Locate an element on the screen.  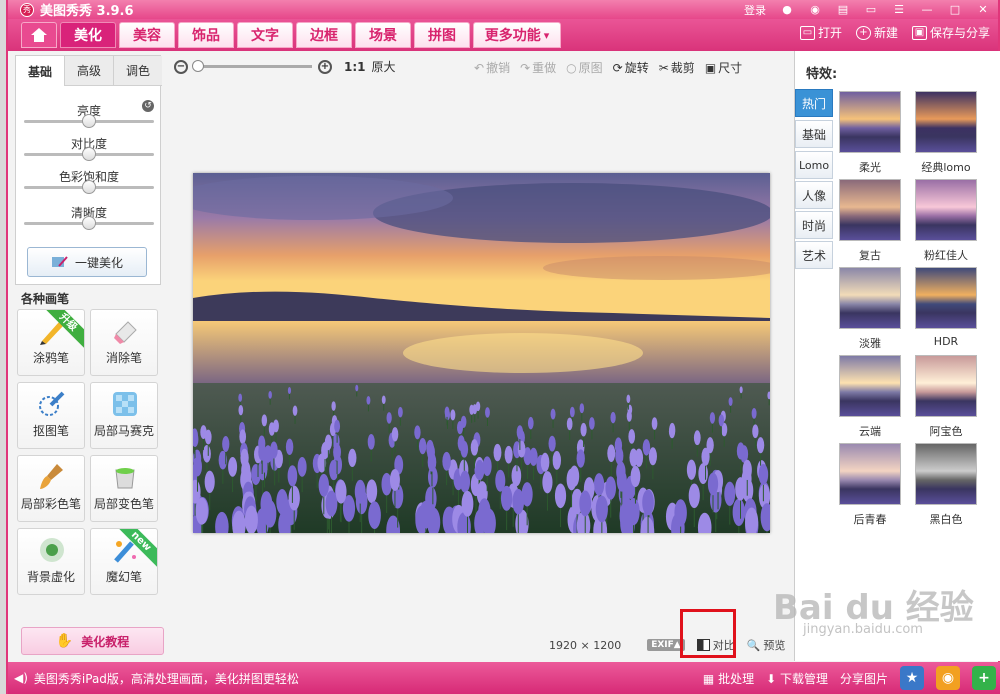
tab-beauty: 美容 is located at coordinates (147, 35).